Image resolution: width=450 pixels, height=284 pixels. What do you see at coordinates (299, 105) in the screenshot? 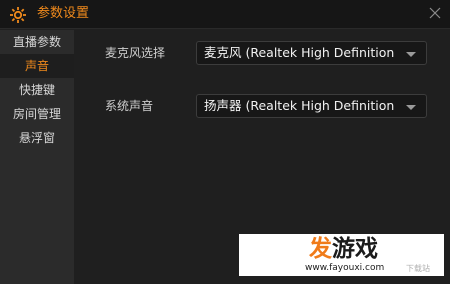
I see `system-sound-select-value: 扬声器 (Realtek High Definition` at bounding box center [299, 105].